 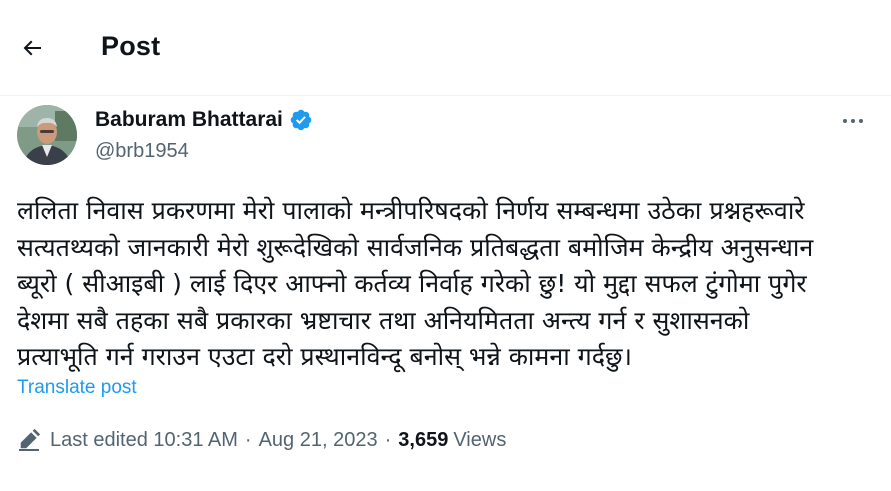 What do you see at coordinates (131, 46) in the screenshot?
I see `page-title: Post` at bounding box center [131, 46].